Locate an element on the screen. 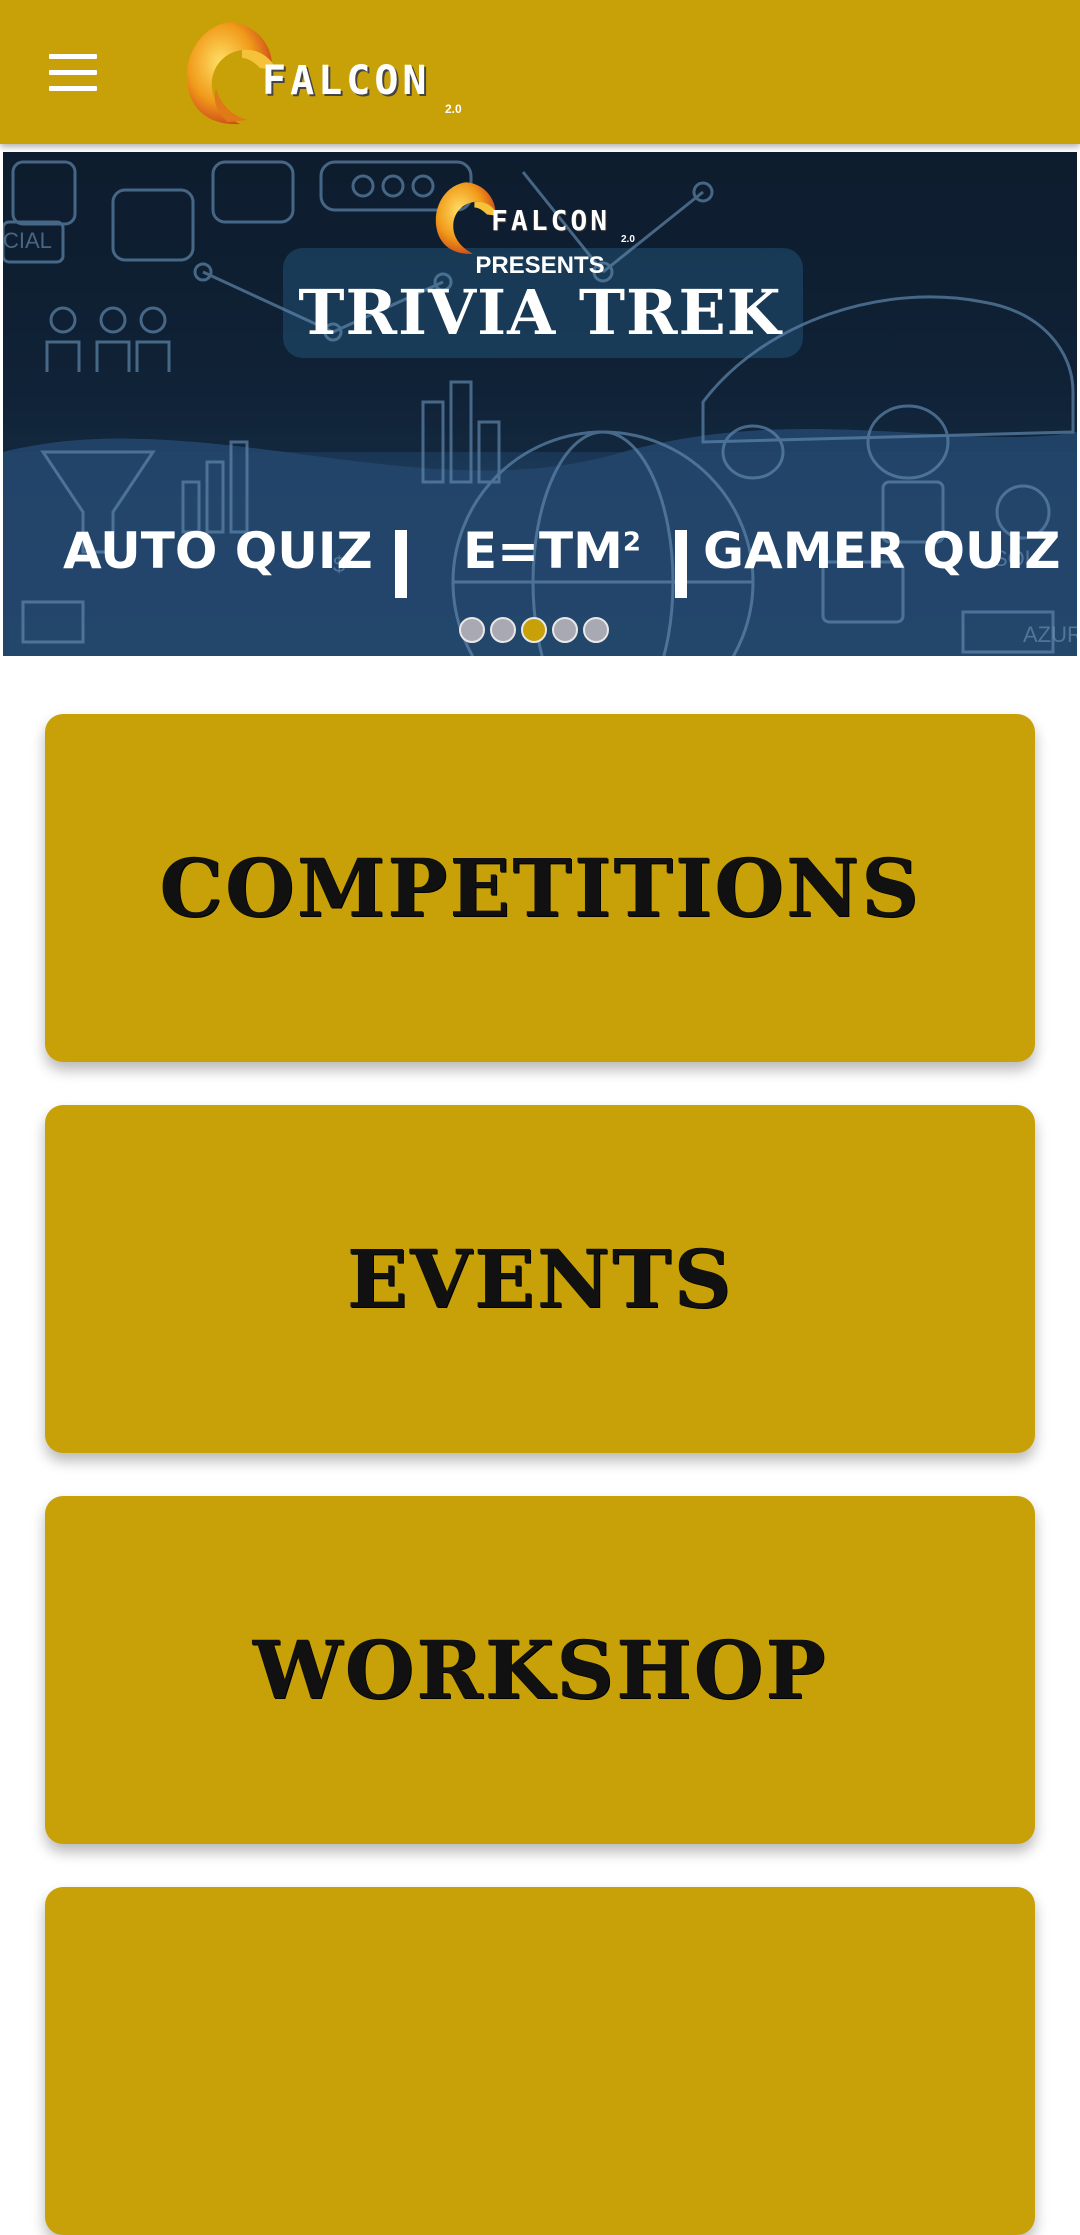 This screenshot has height=2235, width=1080. banner-item-gamer-quiz: GAMER QUIZ is located at coordinates (882, 551).